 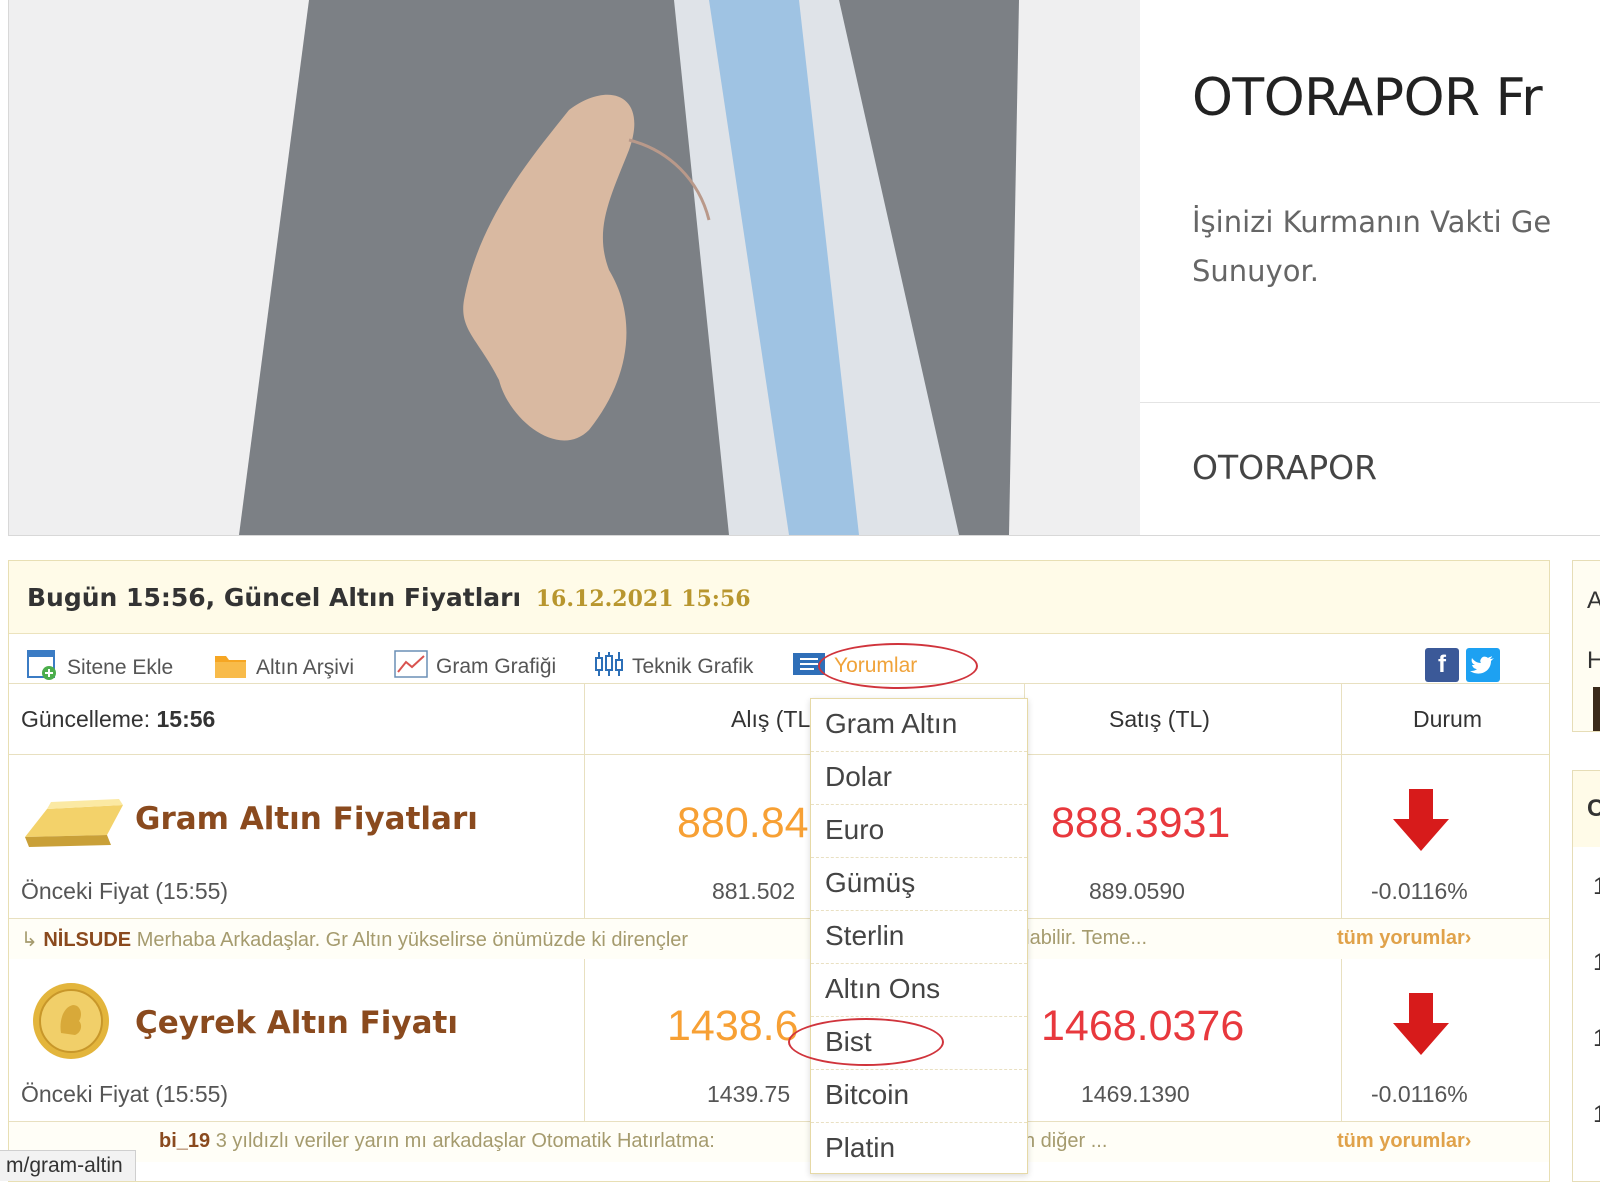 I want to click on buy-header: Alış (TL), so click(x=774, y=719).